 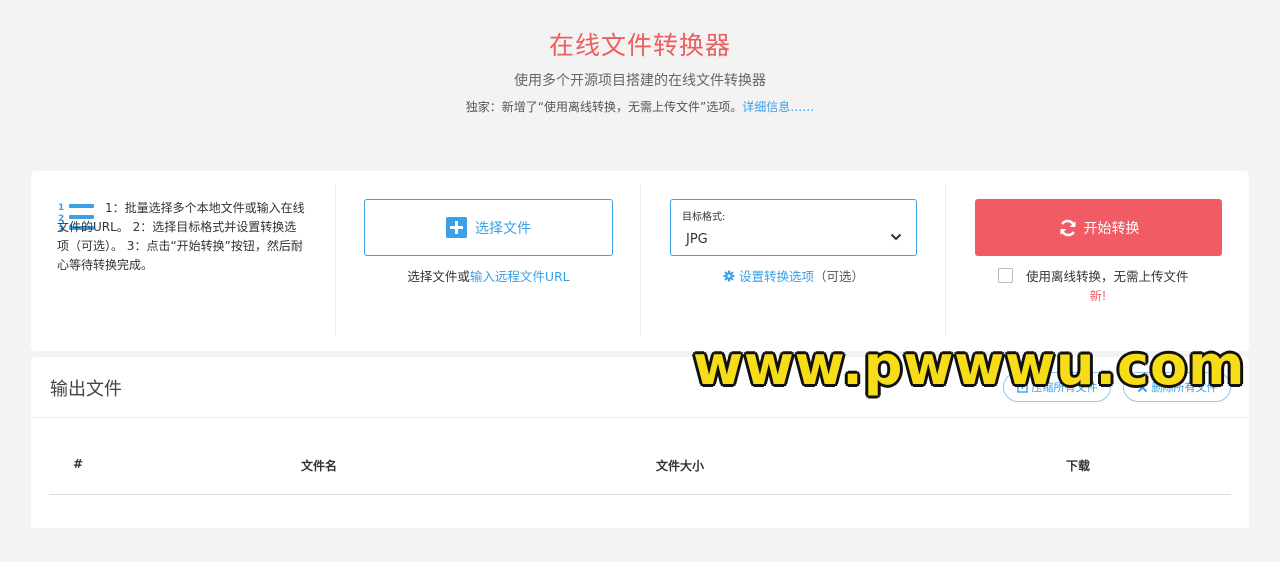 I want to click on convert-options: 设置转换选项（可选）, so click(x=793, y=275).